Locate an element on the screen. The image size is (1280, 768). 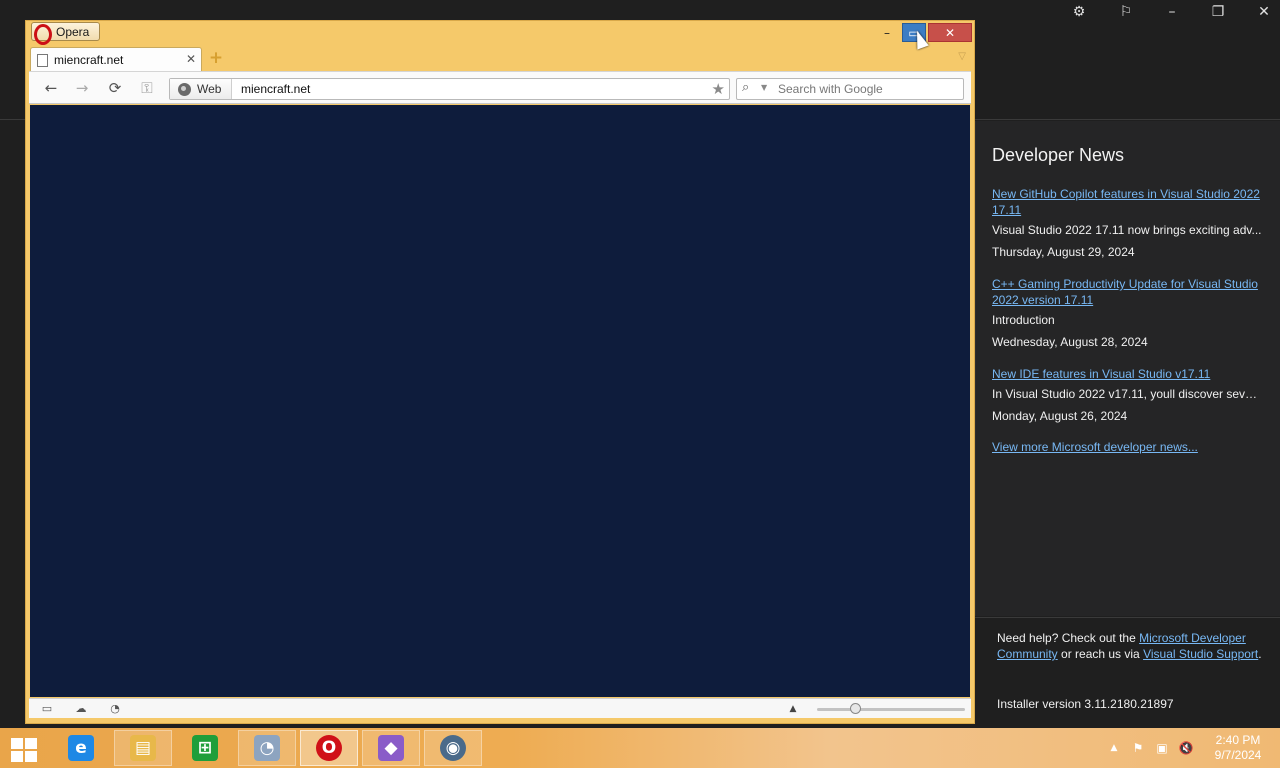
monitor-icon: ◔ is located at coordinates (267, 748).